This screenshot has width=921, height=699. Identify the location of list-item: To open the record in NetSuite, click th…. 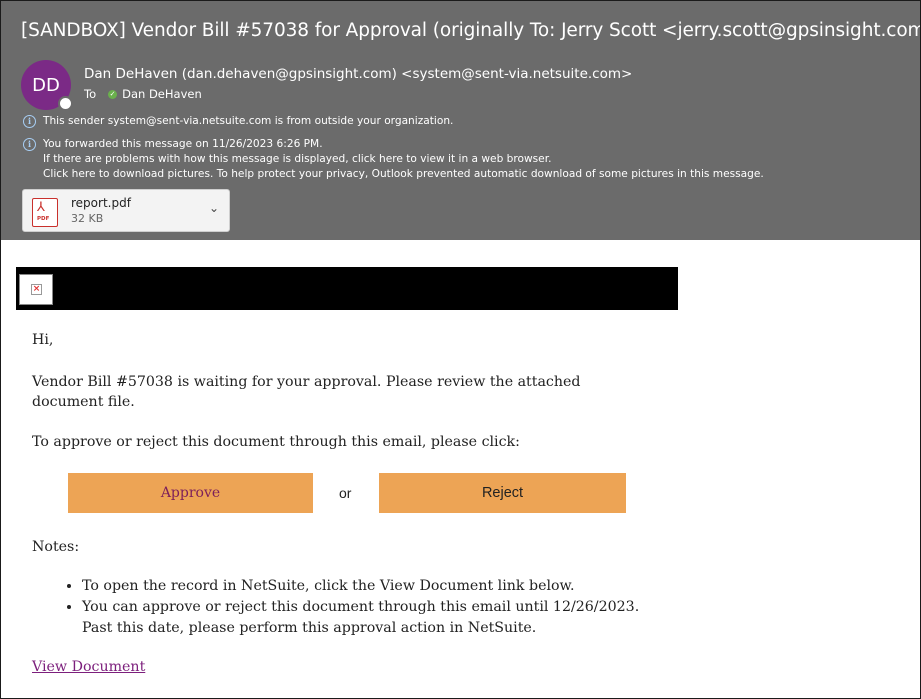
(377, 586).